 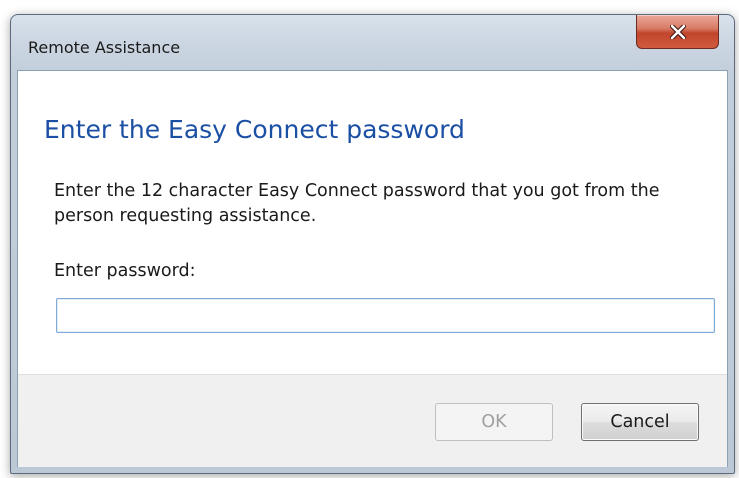 I want to click on dialog-heading: Enter the Easy Connect password, so click(x=254, y=129).